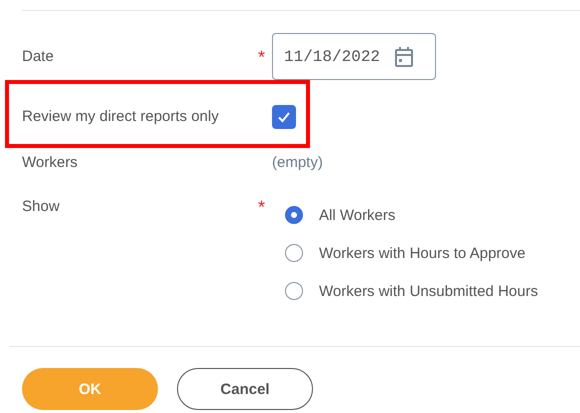 The image size is (580, 413). Describe the element at coordinates (121, 117) in the screenshot. I see `field-label: Review my direct reports only` at that location.